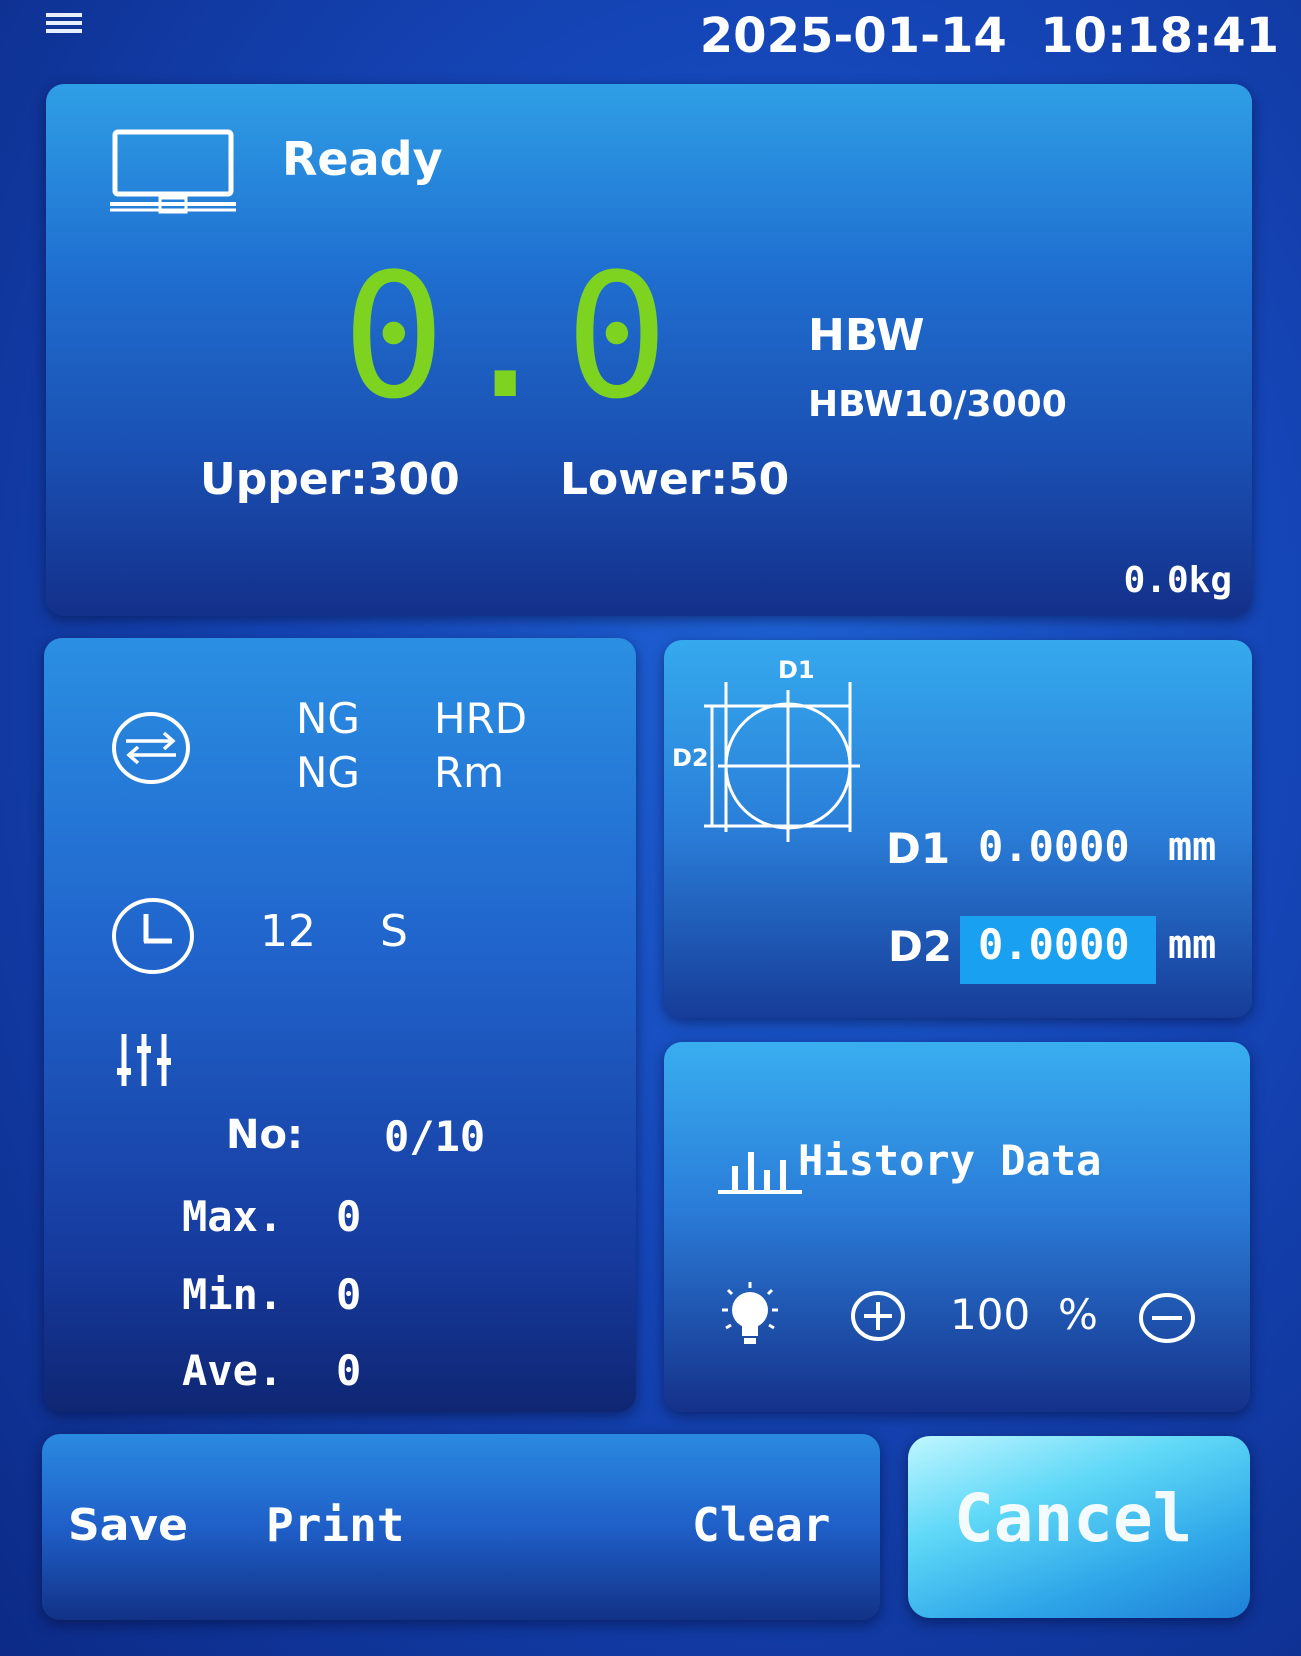 The image size is (1301, 1656). Describe the element at coordinates (328, 718) in the screenshot. I see `conversion-result-1: NG` at that location.